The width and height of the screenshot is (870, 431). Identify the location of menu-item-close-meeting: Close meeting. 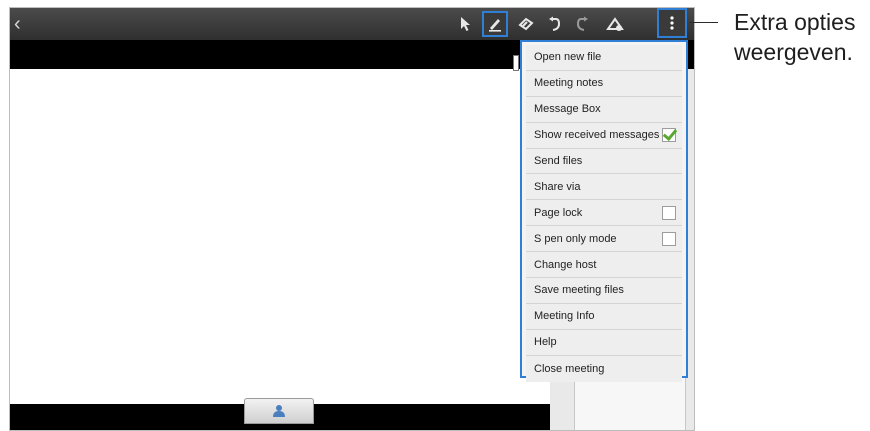
(604, 368).